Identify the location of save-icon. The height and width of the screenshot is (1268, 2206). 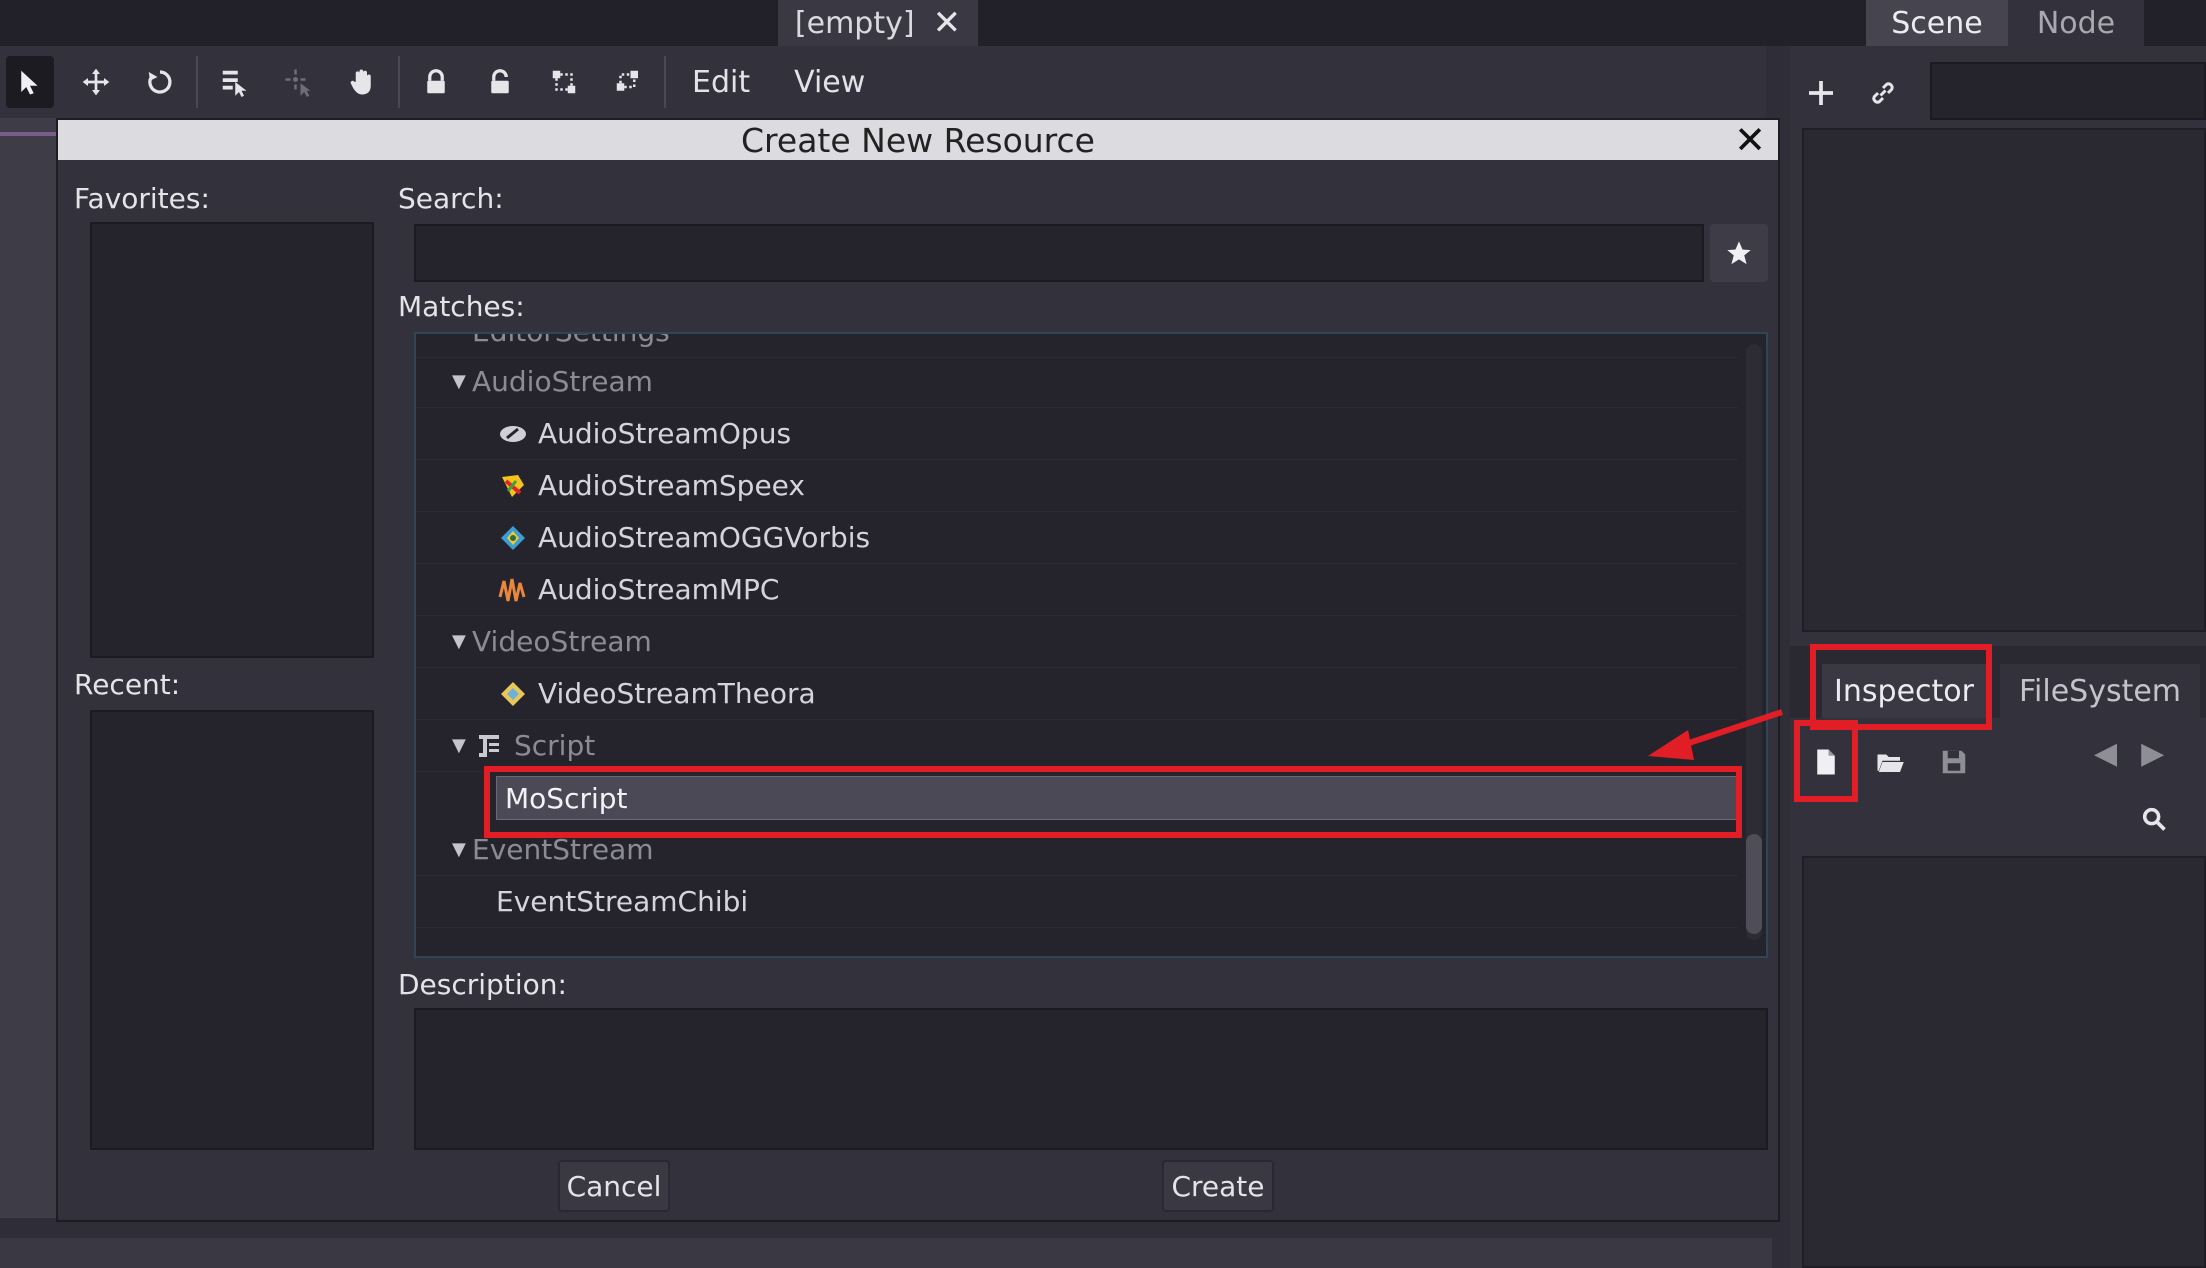
(1954, 762).